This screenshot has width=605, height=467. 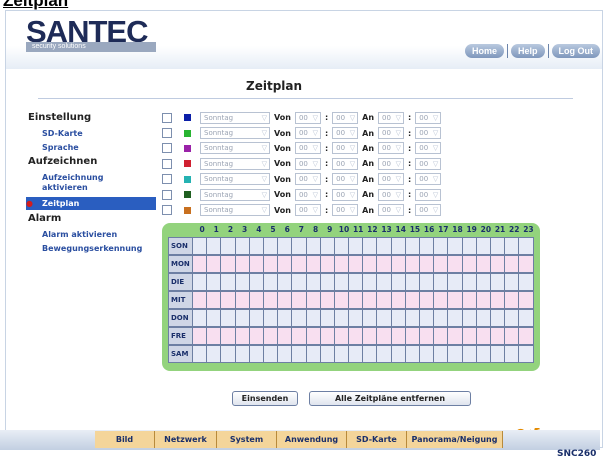 I want to click on an-minute-select: 00 ▽, so click(x=428, y=179).